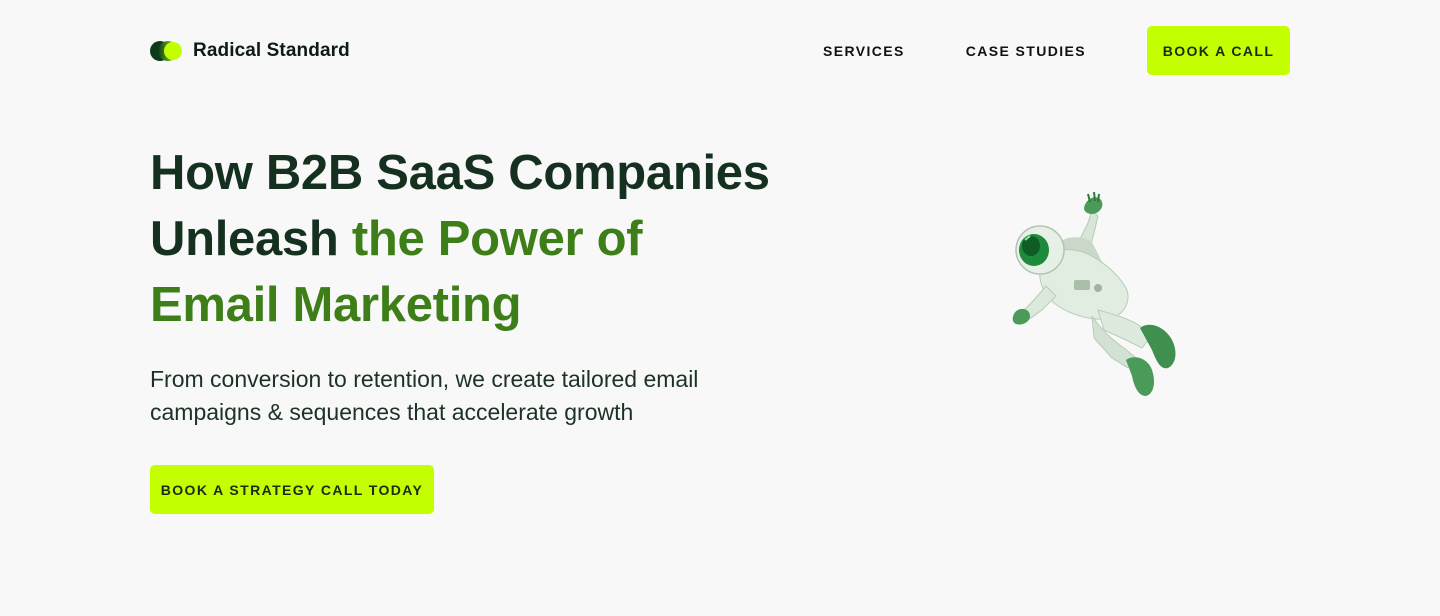 The width and height of the screenshot is (1440, 616). I want to click on brand-name: Radical Standard, so click(271, 50).